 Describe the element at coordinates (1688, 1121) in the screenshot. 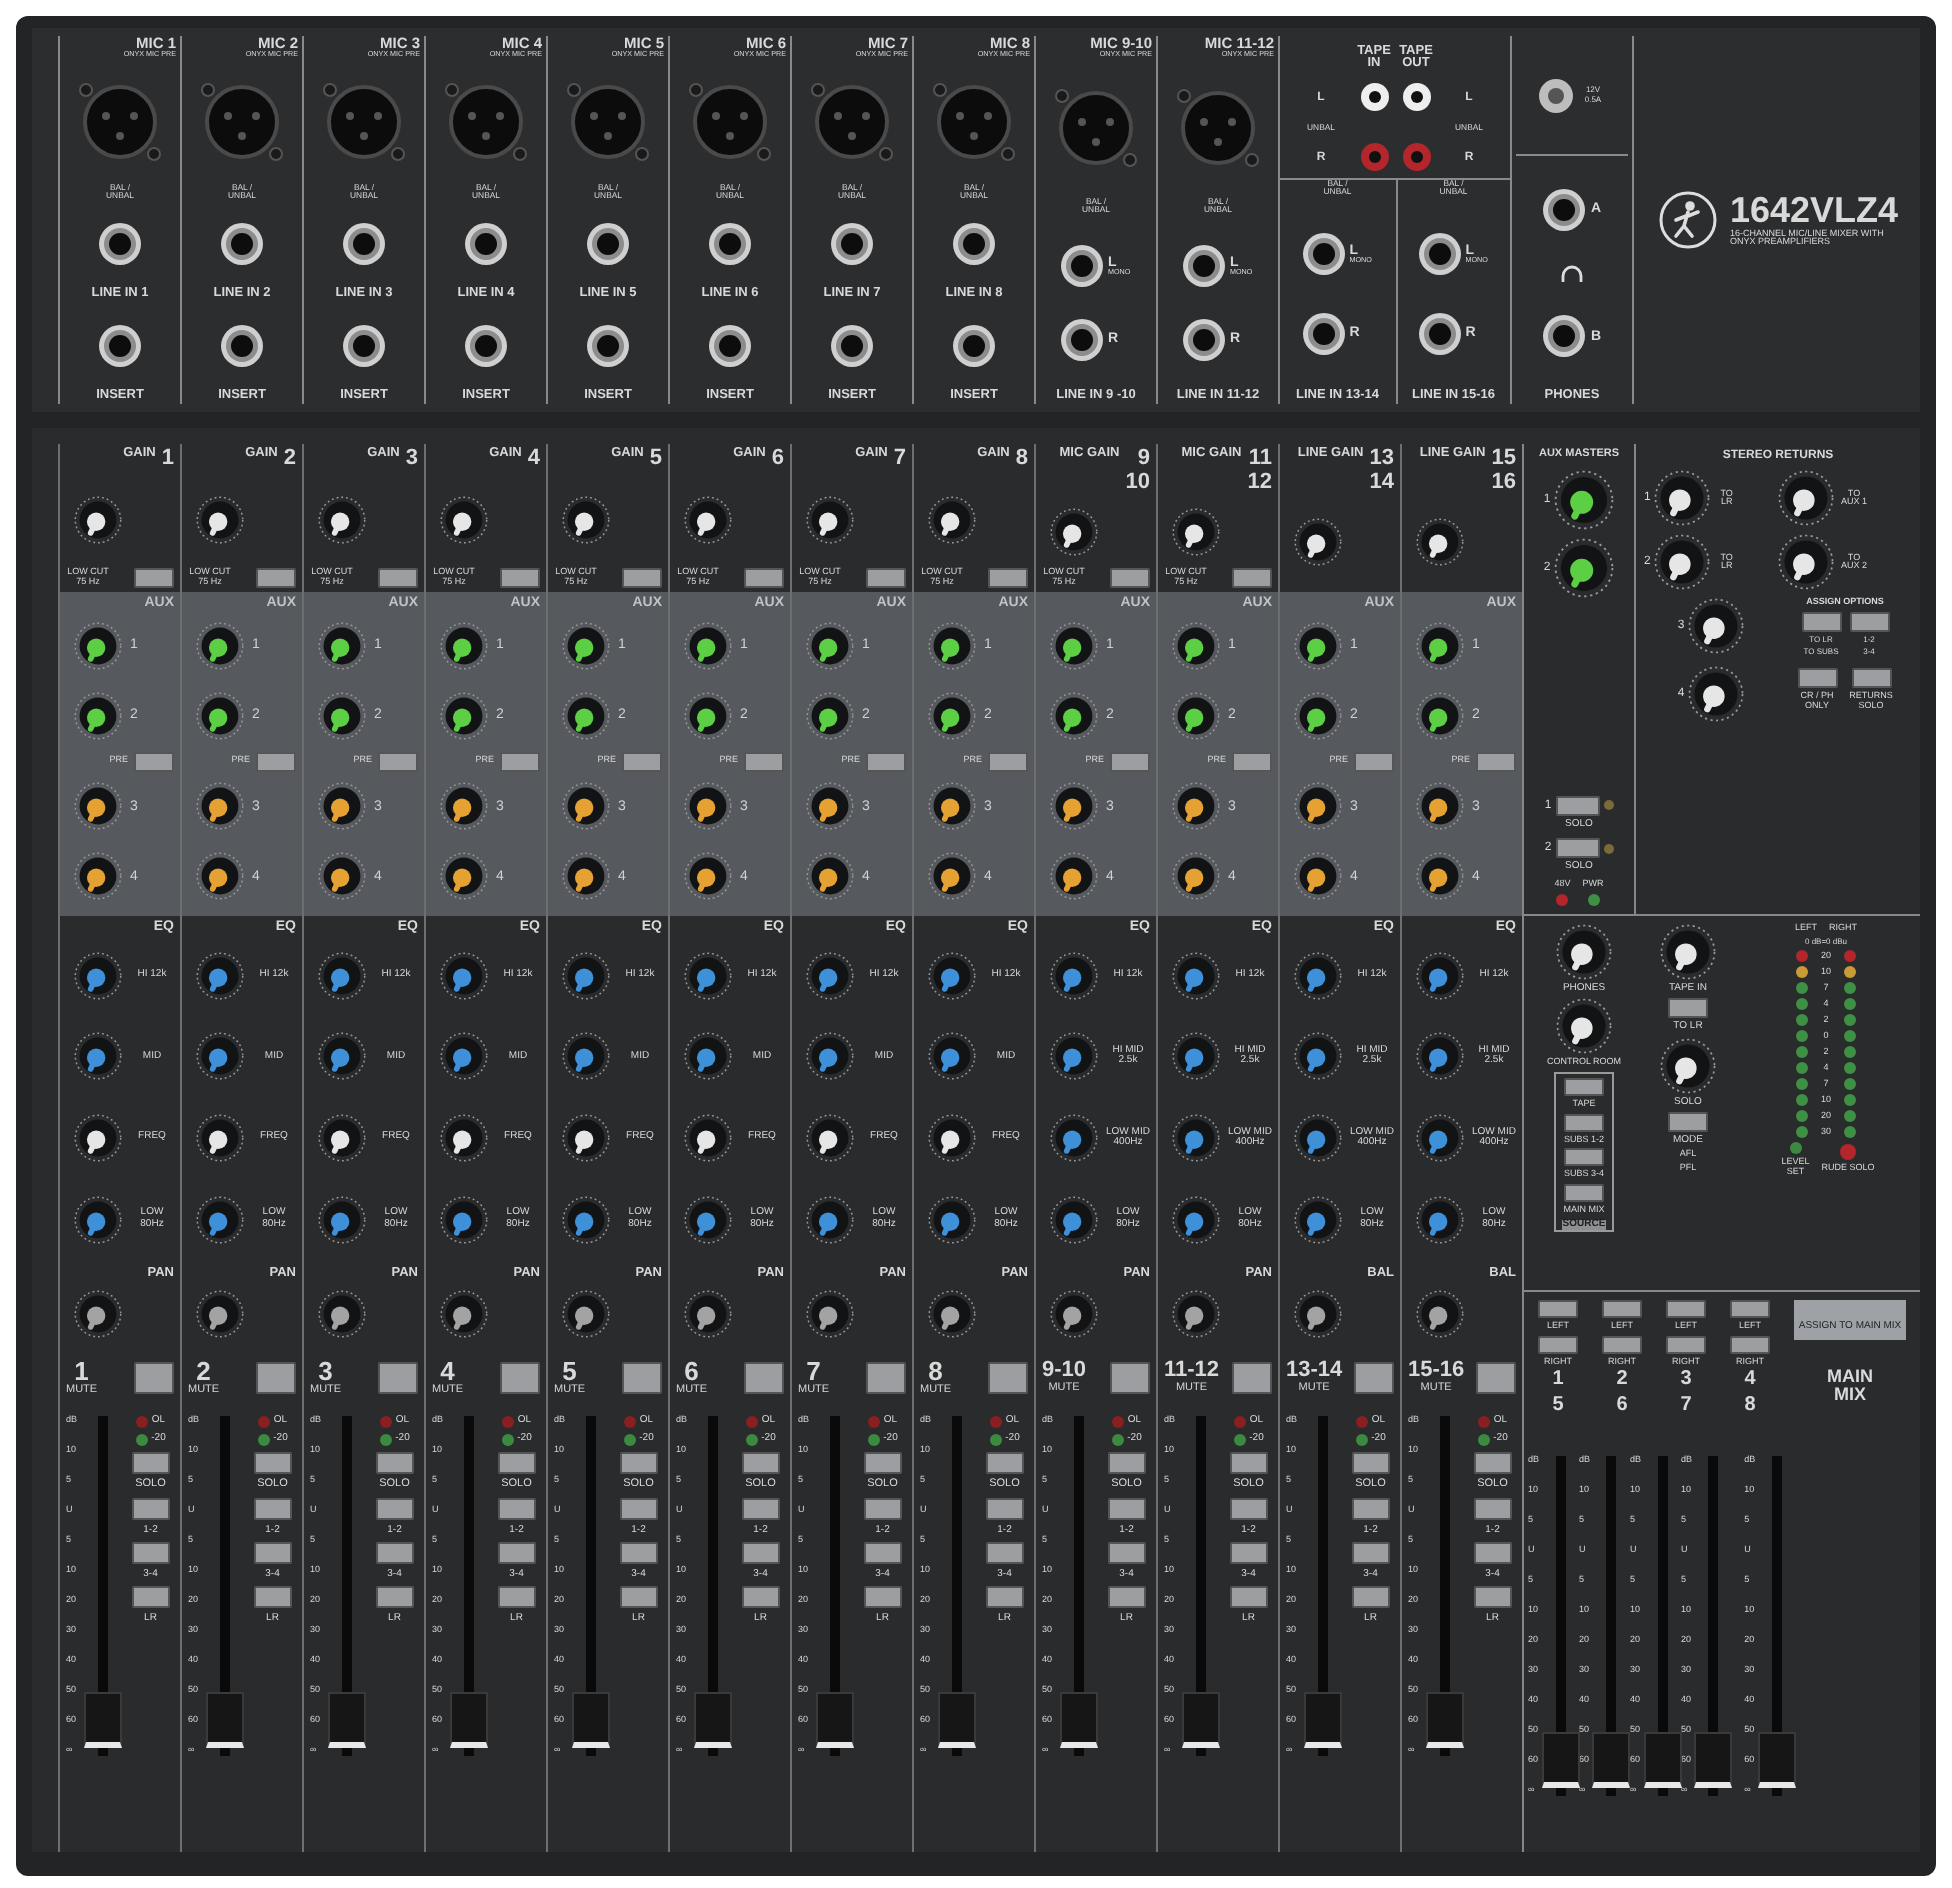

I see `mode-button` at that location.